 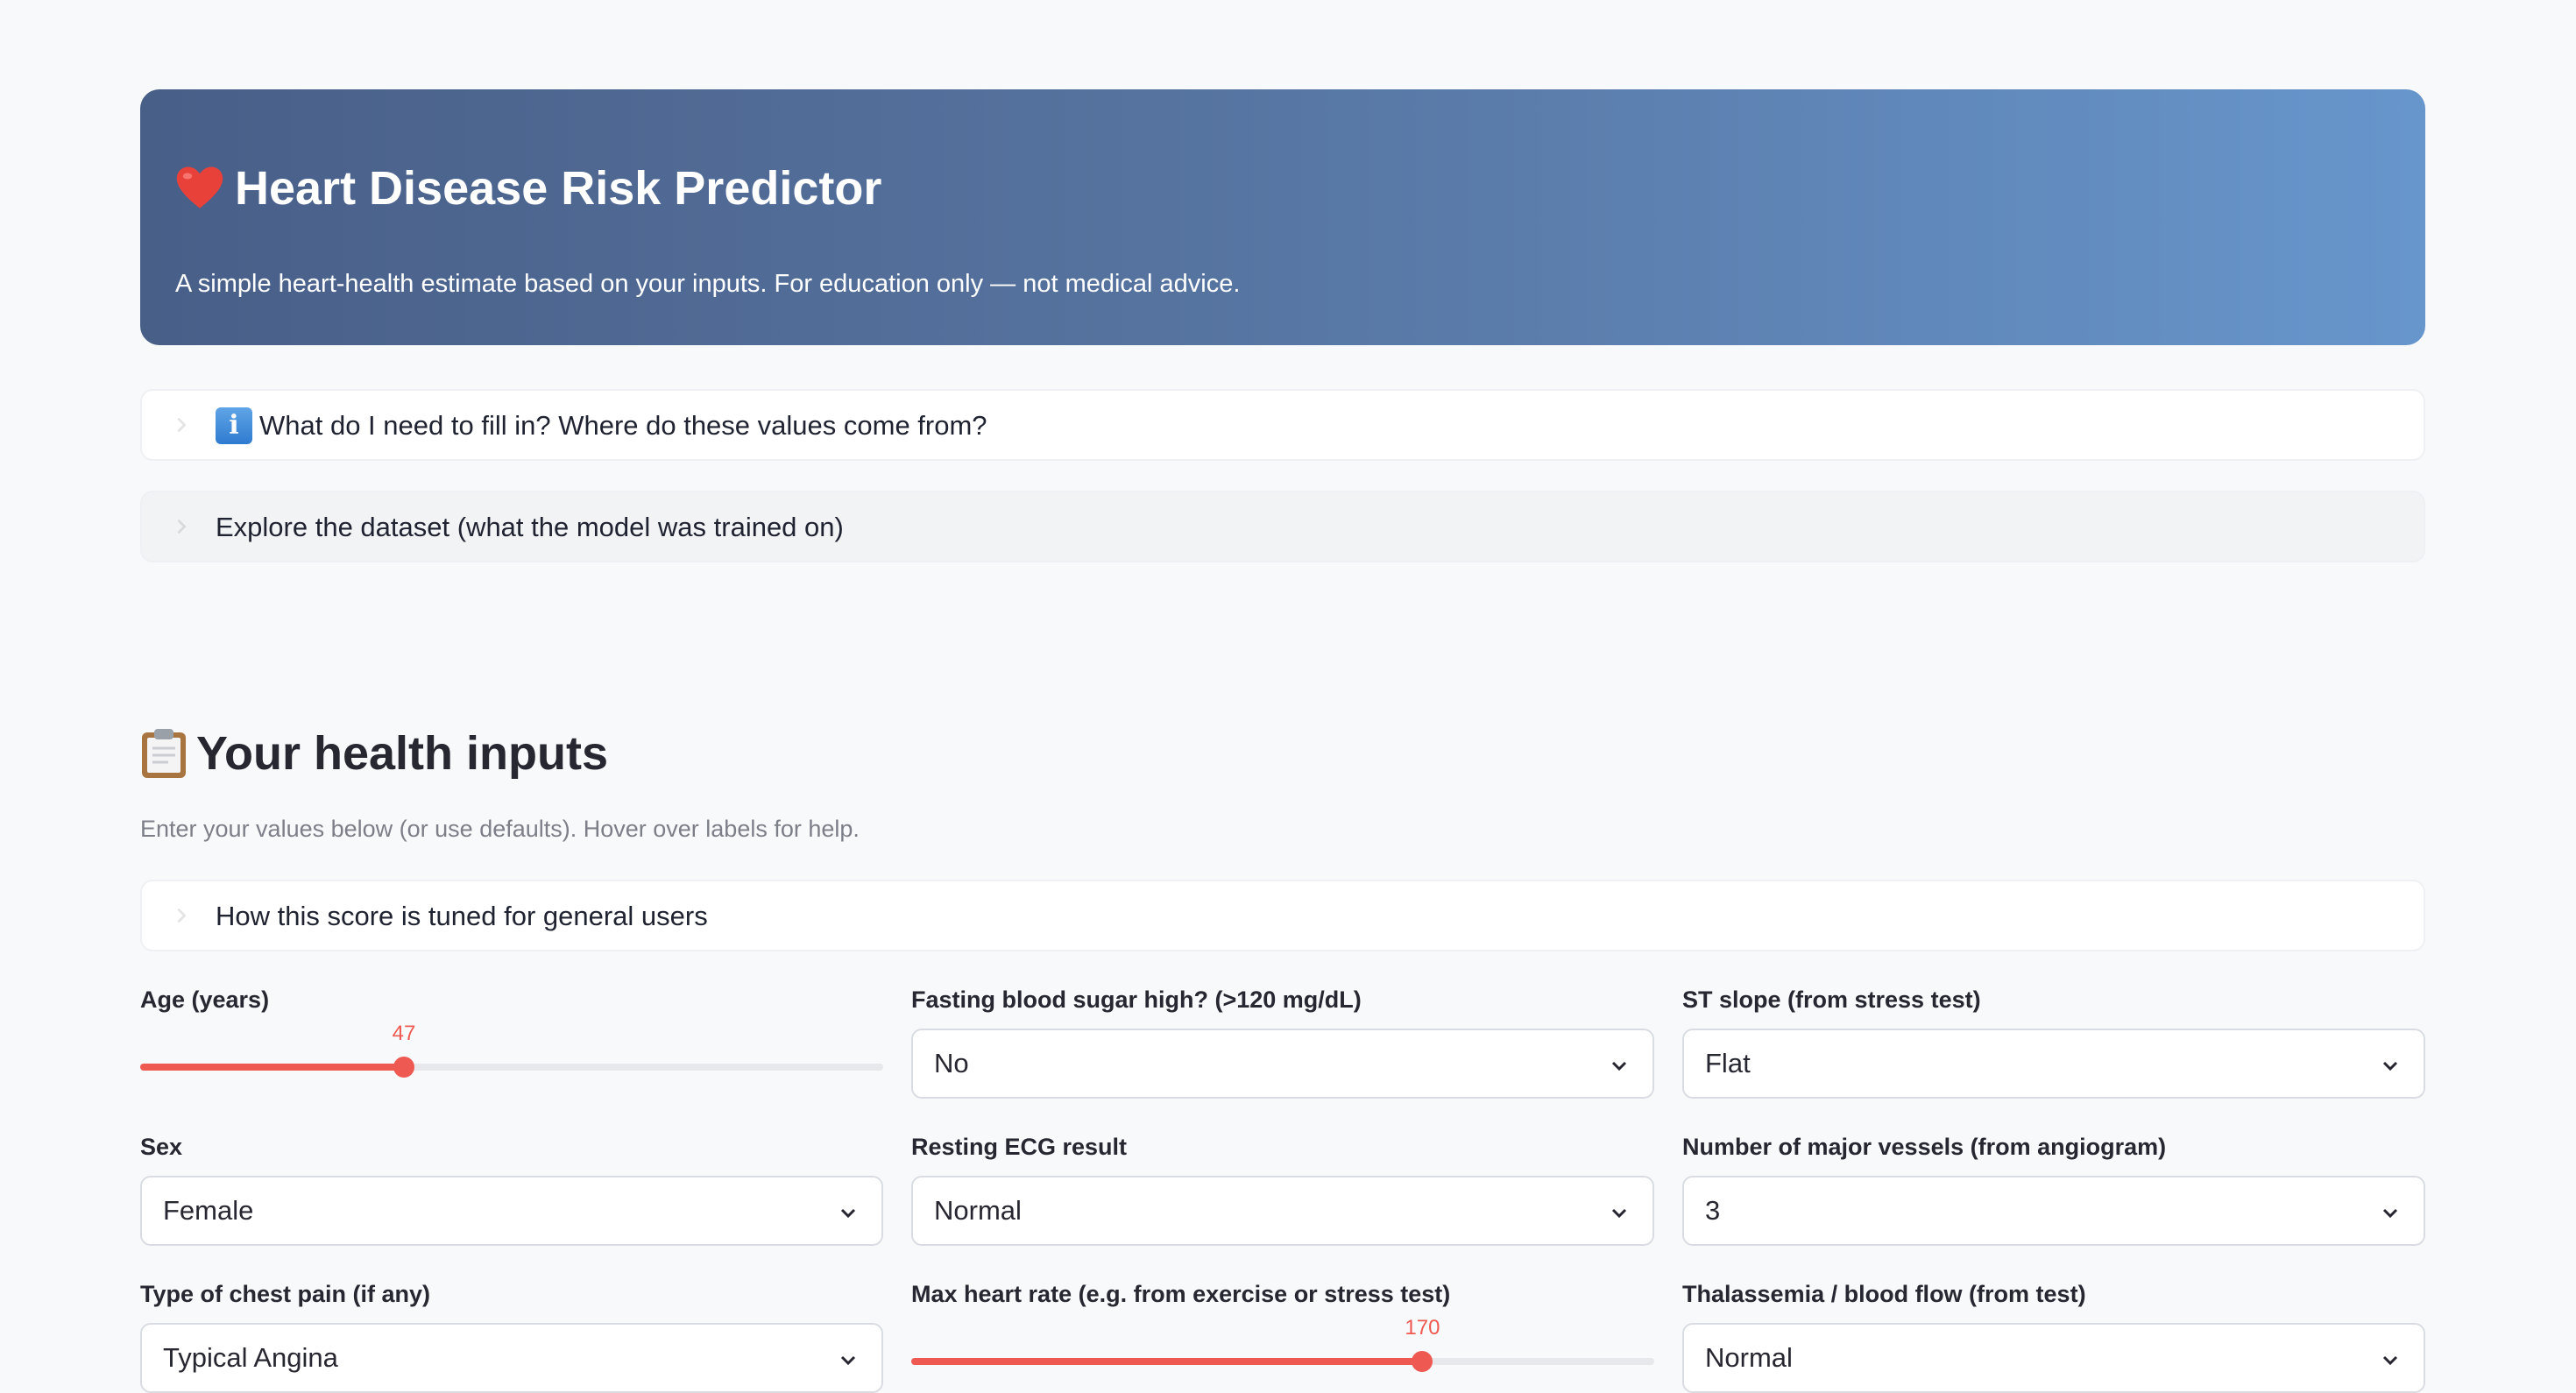 I want to click on app-title: Heart Disease Risk Predictor, so click(x=528, y=189).